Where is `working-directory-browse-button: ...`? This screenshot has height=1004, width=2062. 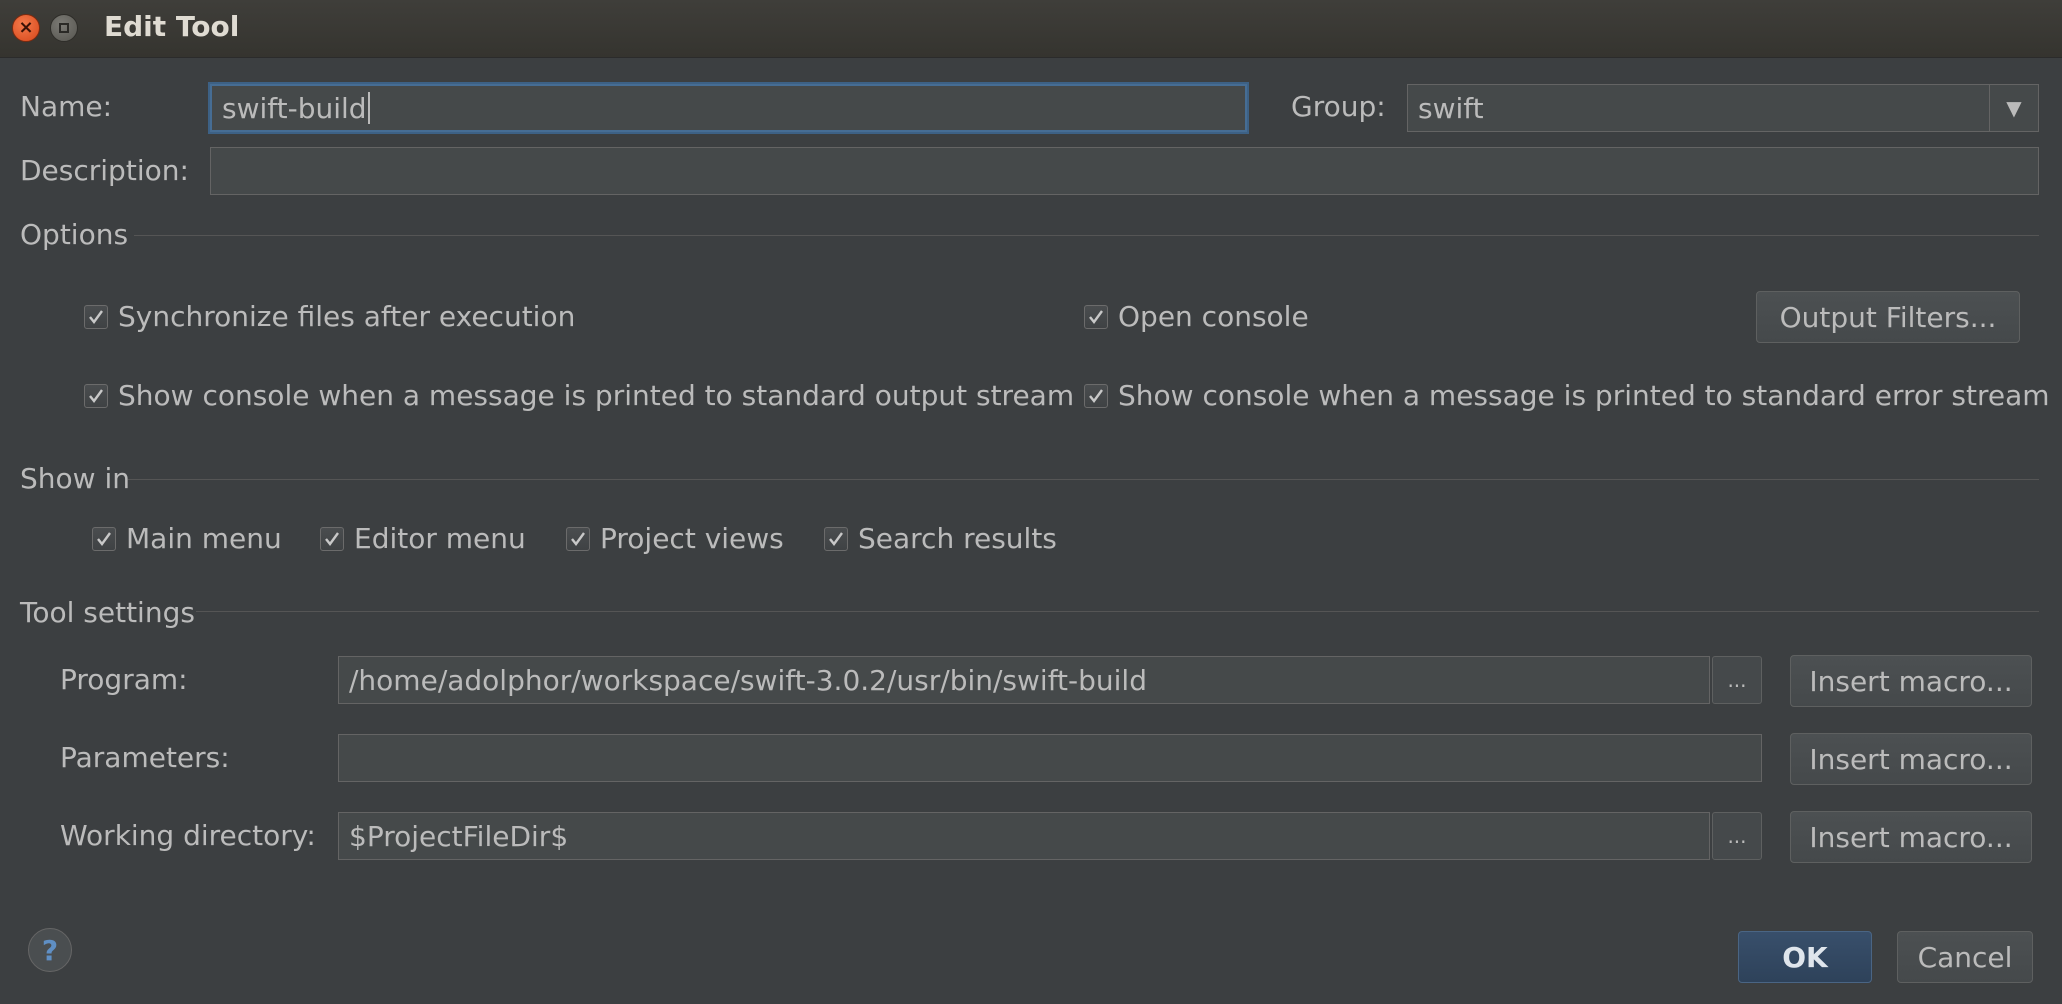
working-directory-browse-button: ... is located at coordinates (1737, 836).